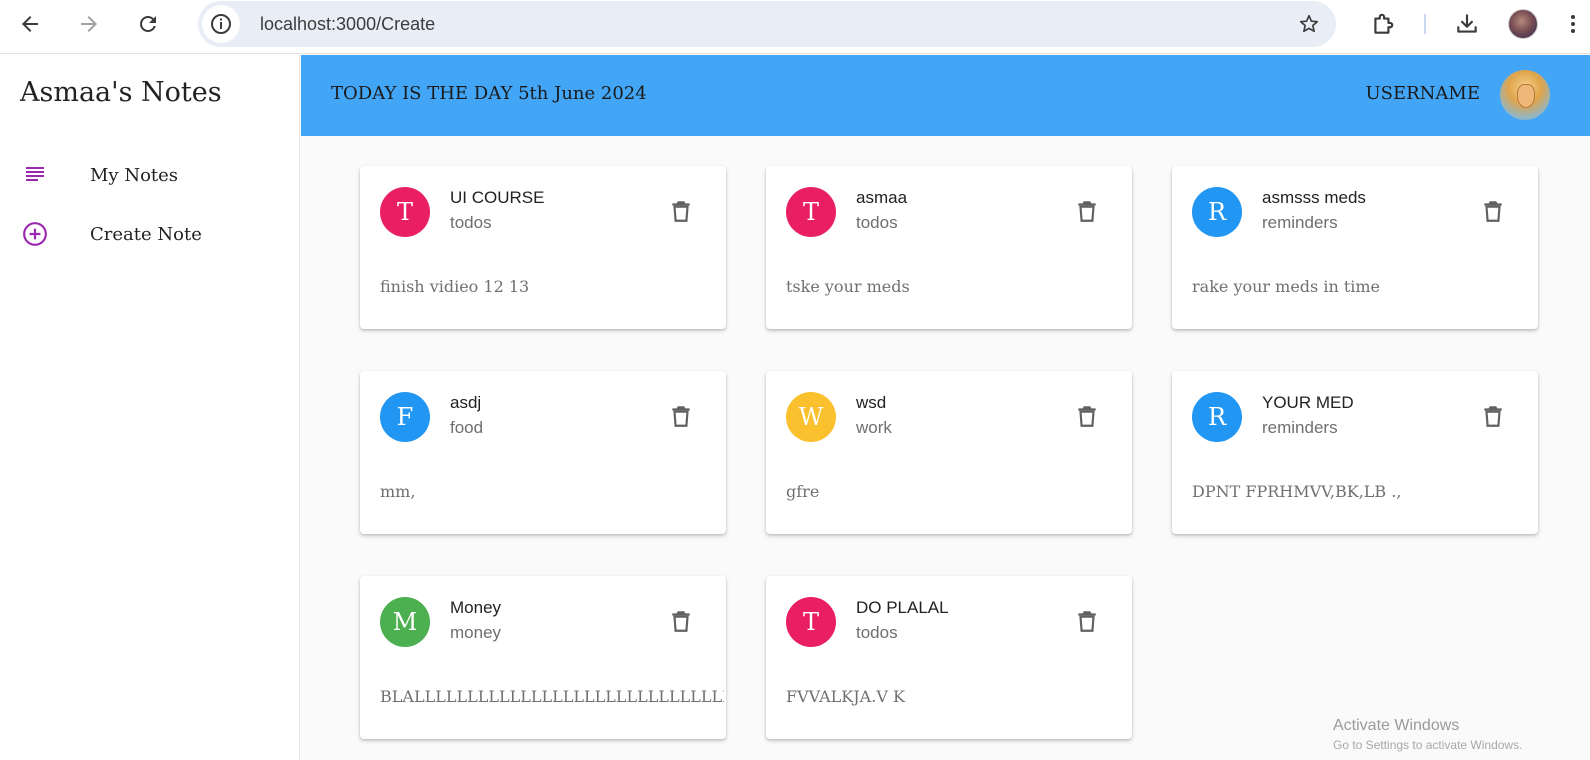 The image size is (1590, 760). Describe the element at coordinates (902, 607) in the screenshot. I see `note-title: DO PLALAL` at that location.